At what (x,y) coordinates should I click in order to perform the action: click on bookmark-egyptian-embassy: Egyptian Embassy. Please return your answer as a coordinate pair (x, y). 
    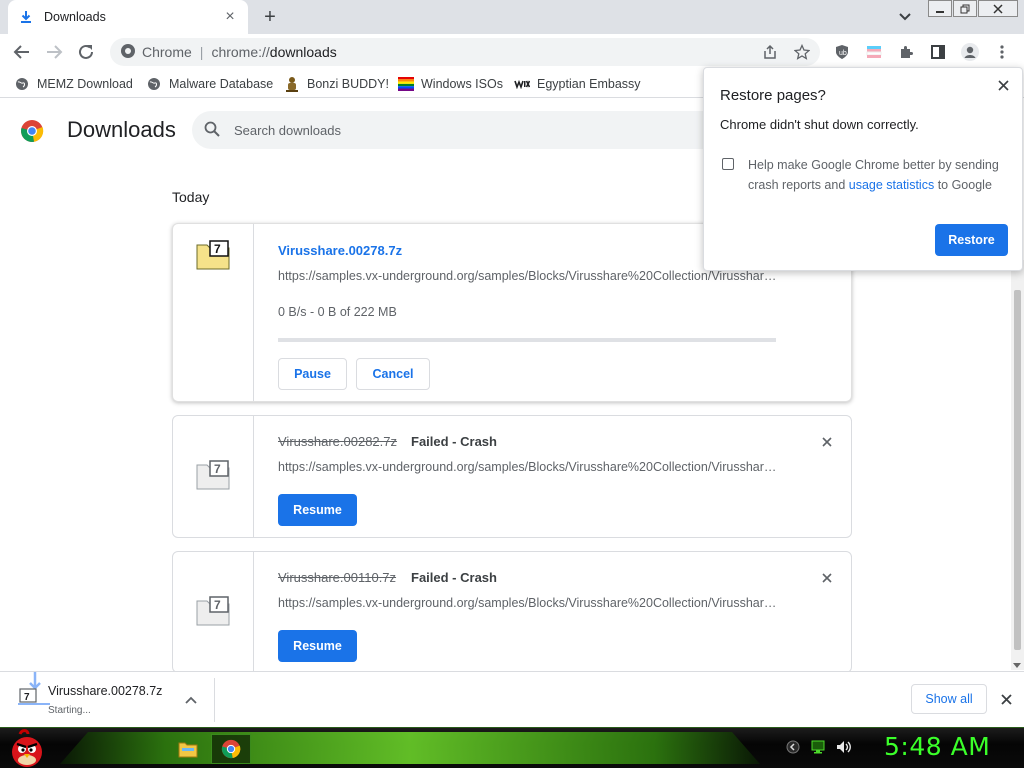
    Looking at the image, I should click on (577, 84).